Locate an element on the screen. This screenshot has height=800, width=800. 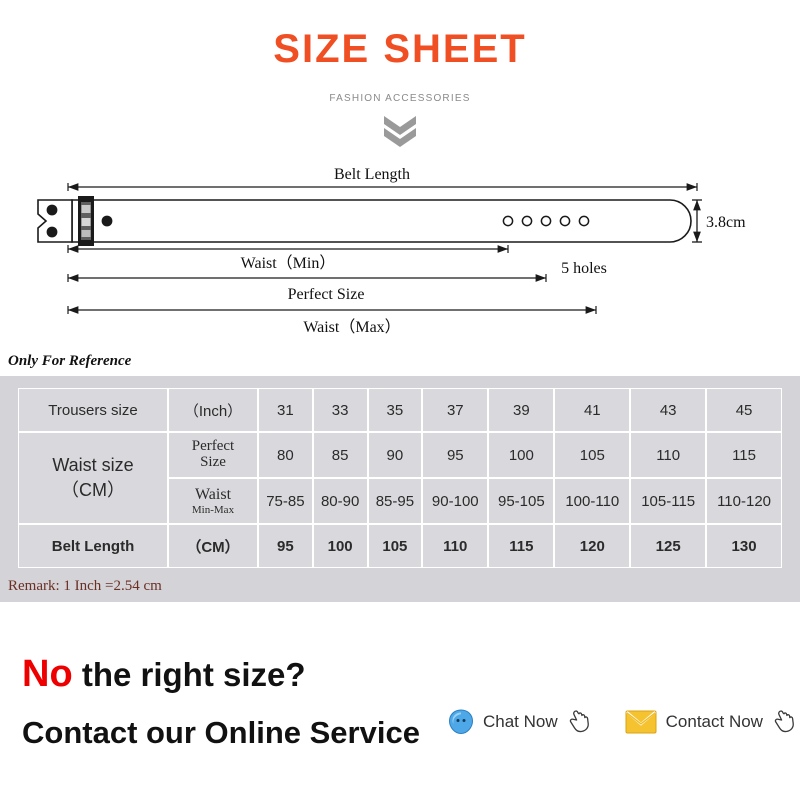
cell-minmax-3: 90-100 is located at coordinates (455, 501).